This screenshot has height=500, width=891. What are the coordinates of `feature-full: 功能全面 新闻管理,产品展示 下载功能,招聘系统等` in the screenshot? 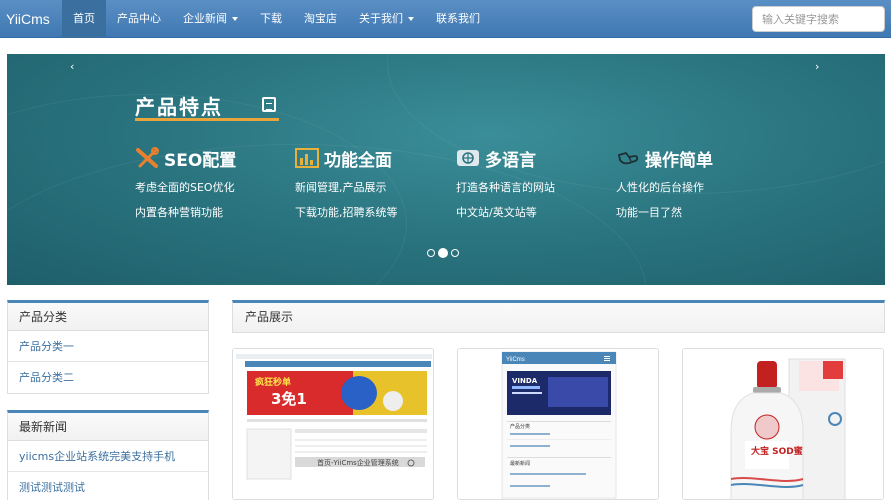 It's located at (375, 183).